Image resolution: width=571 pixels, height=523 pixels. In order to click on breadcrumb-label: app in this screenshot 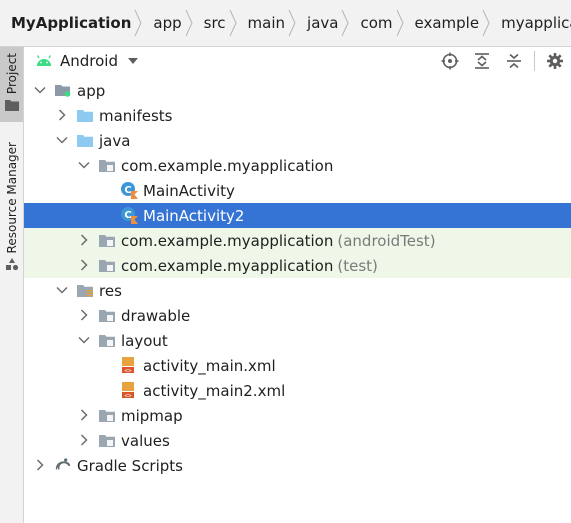, I will do `click(167, 23)`.